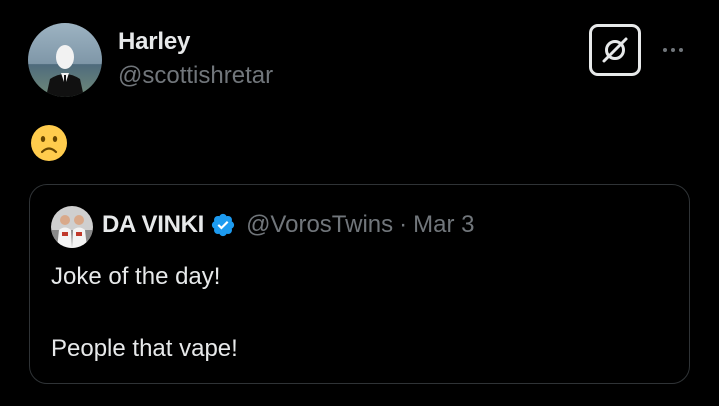  I want to click on grok-icon, so click(615, 50).